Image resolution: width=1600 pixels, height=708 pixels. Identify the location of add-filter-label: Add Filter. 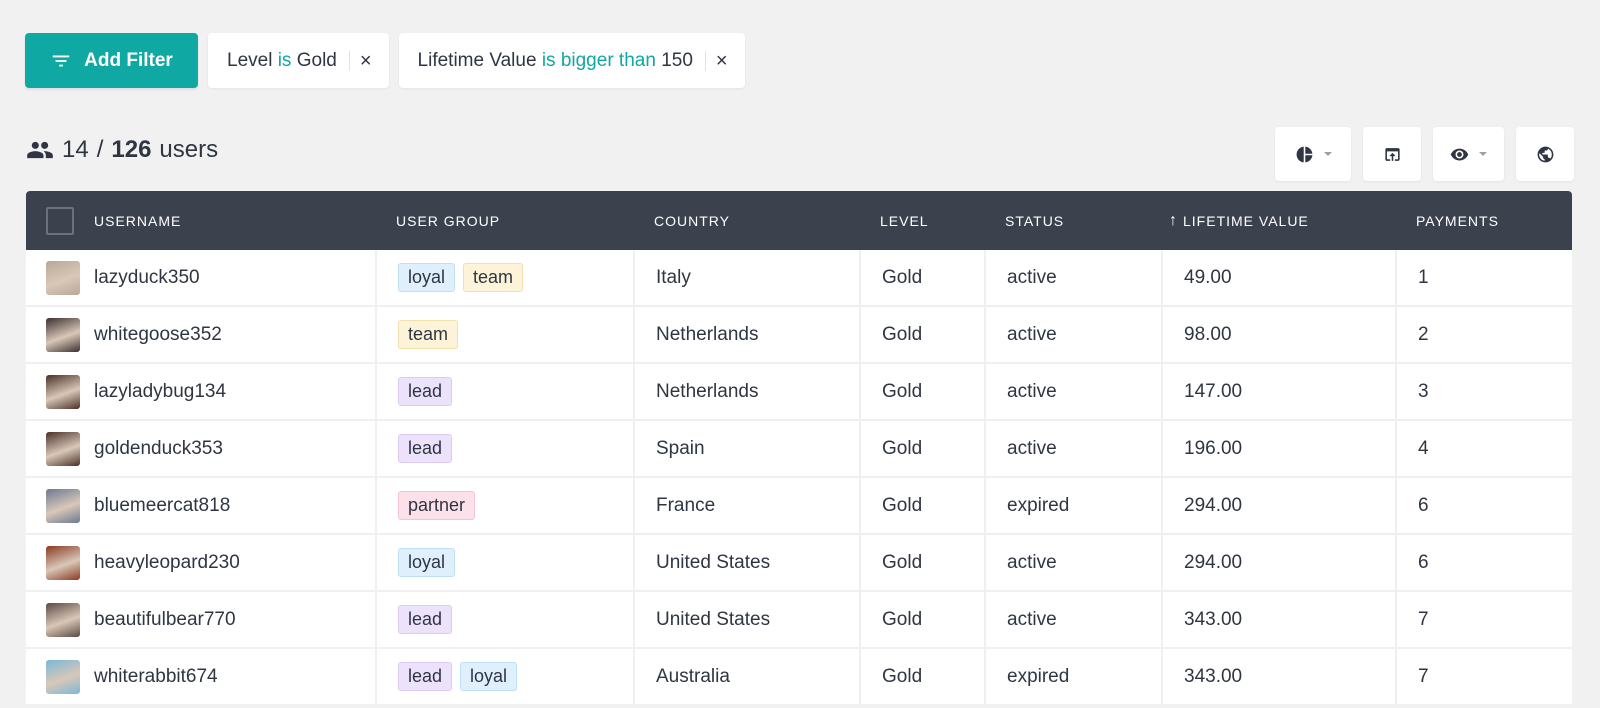
(128, 60).